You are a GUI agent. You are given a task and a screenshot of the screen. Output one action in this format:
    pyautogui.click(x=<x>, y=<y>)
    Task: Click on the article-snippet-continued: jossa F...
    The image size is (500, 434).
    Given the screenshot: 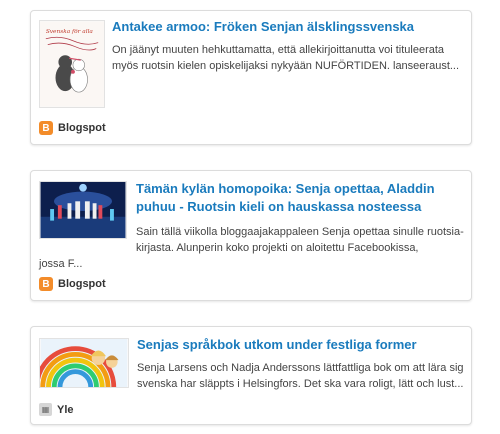 What is the action you would take?
    pyautogui.click(x=61, y=264)
    